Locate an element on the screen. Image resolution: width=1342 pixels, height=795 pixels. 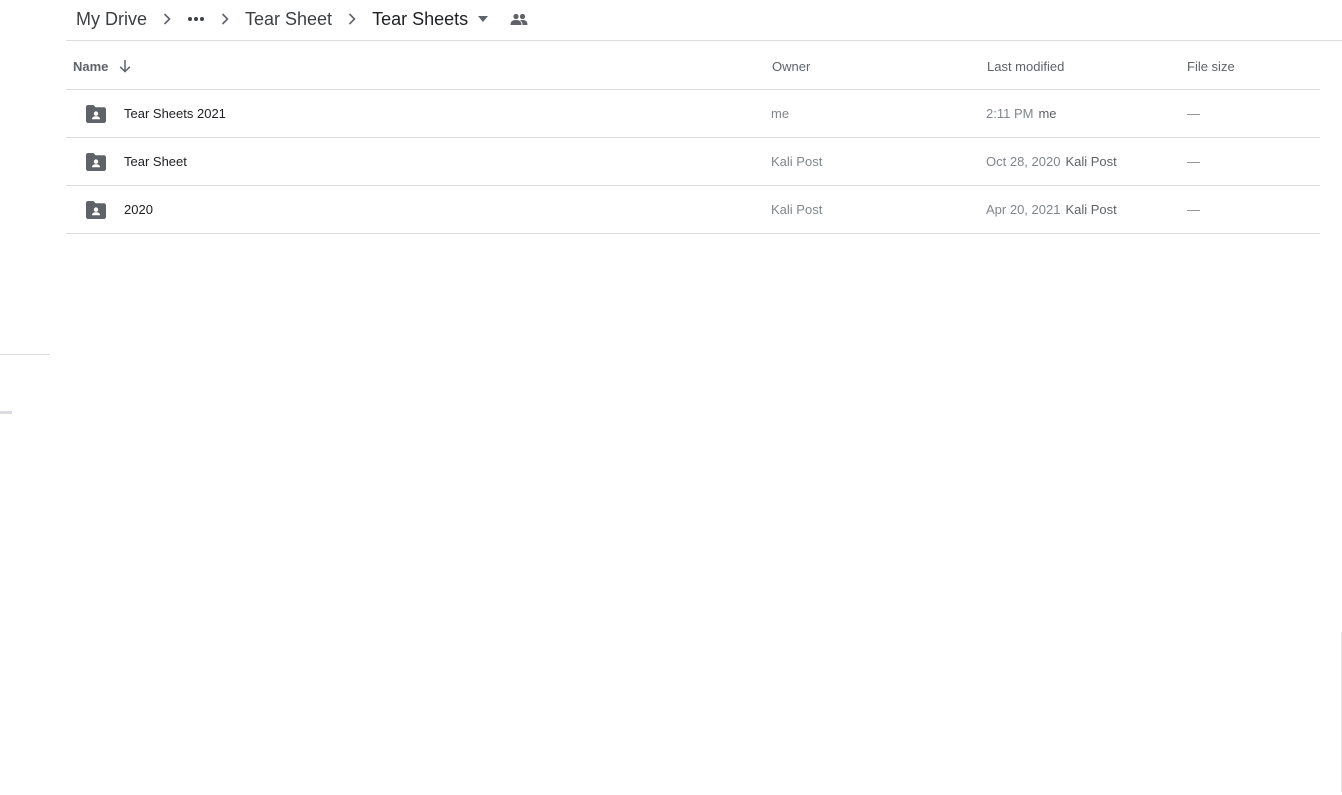
sidebar-divider is located at coordinates (25, 354).